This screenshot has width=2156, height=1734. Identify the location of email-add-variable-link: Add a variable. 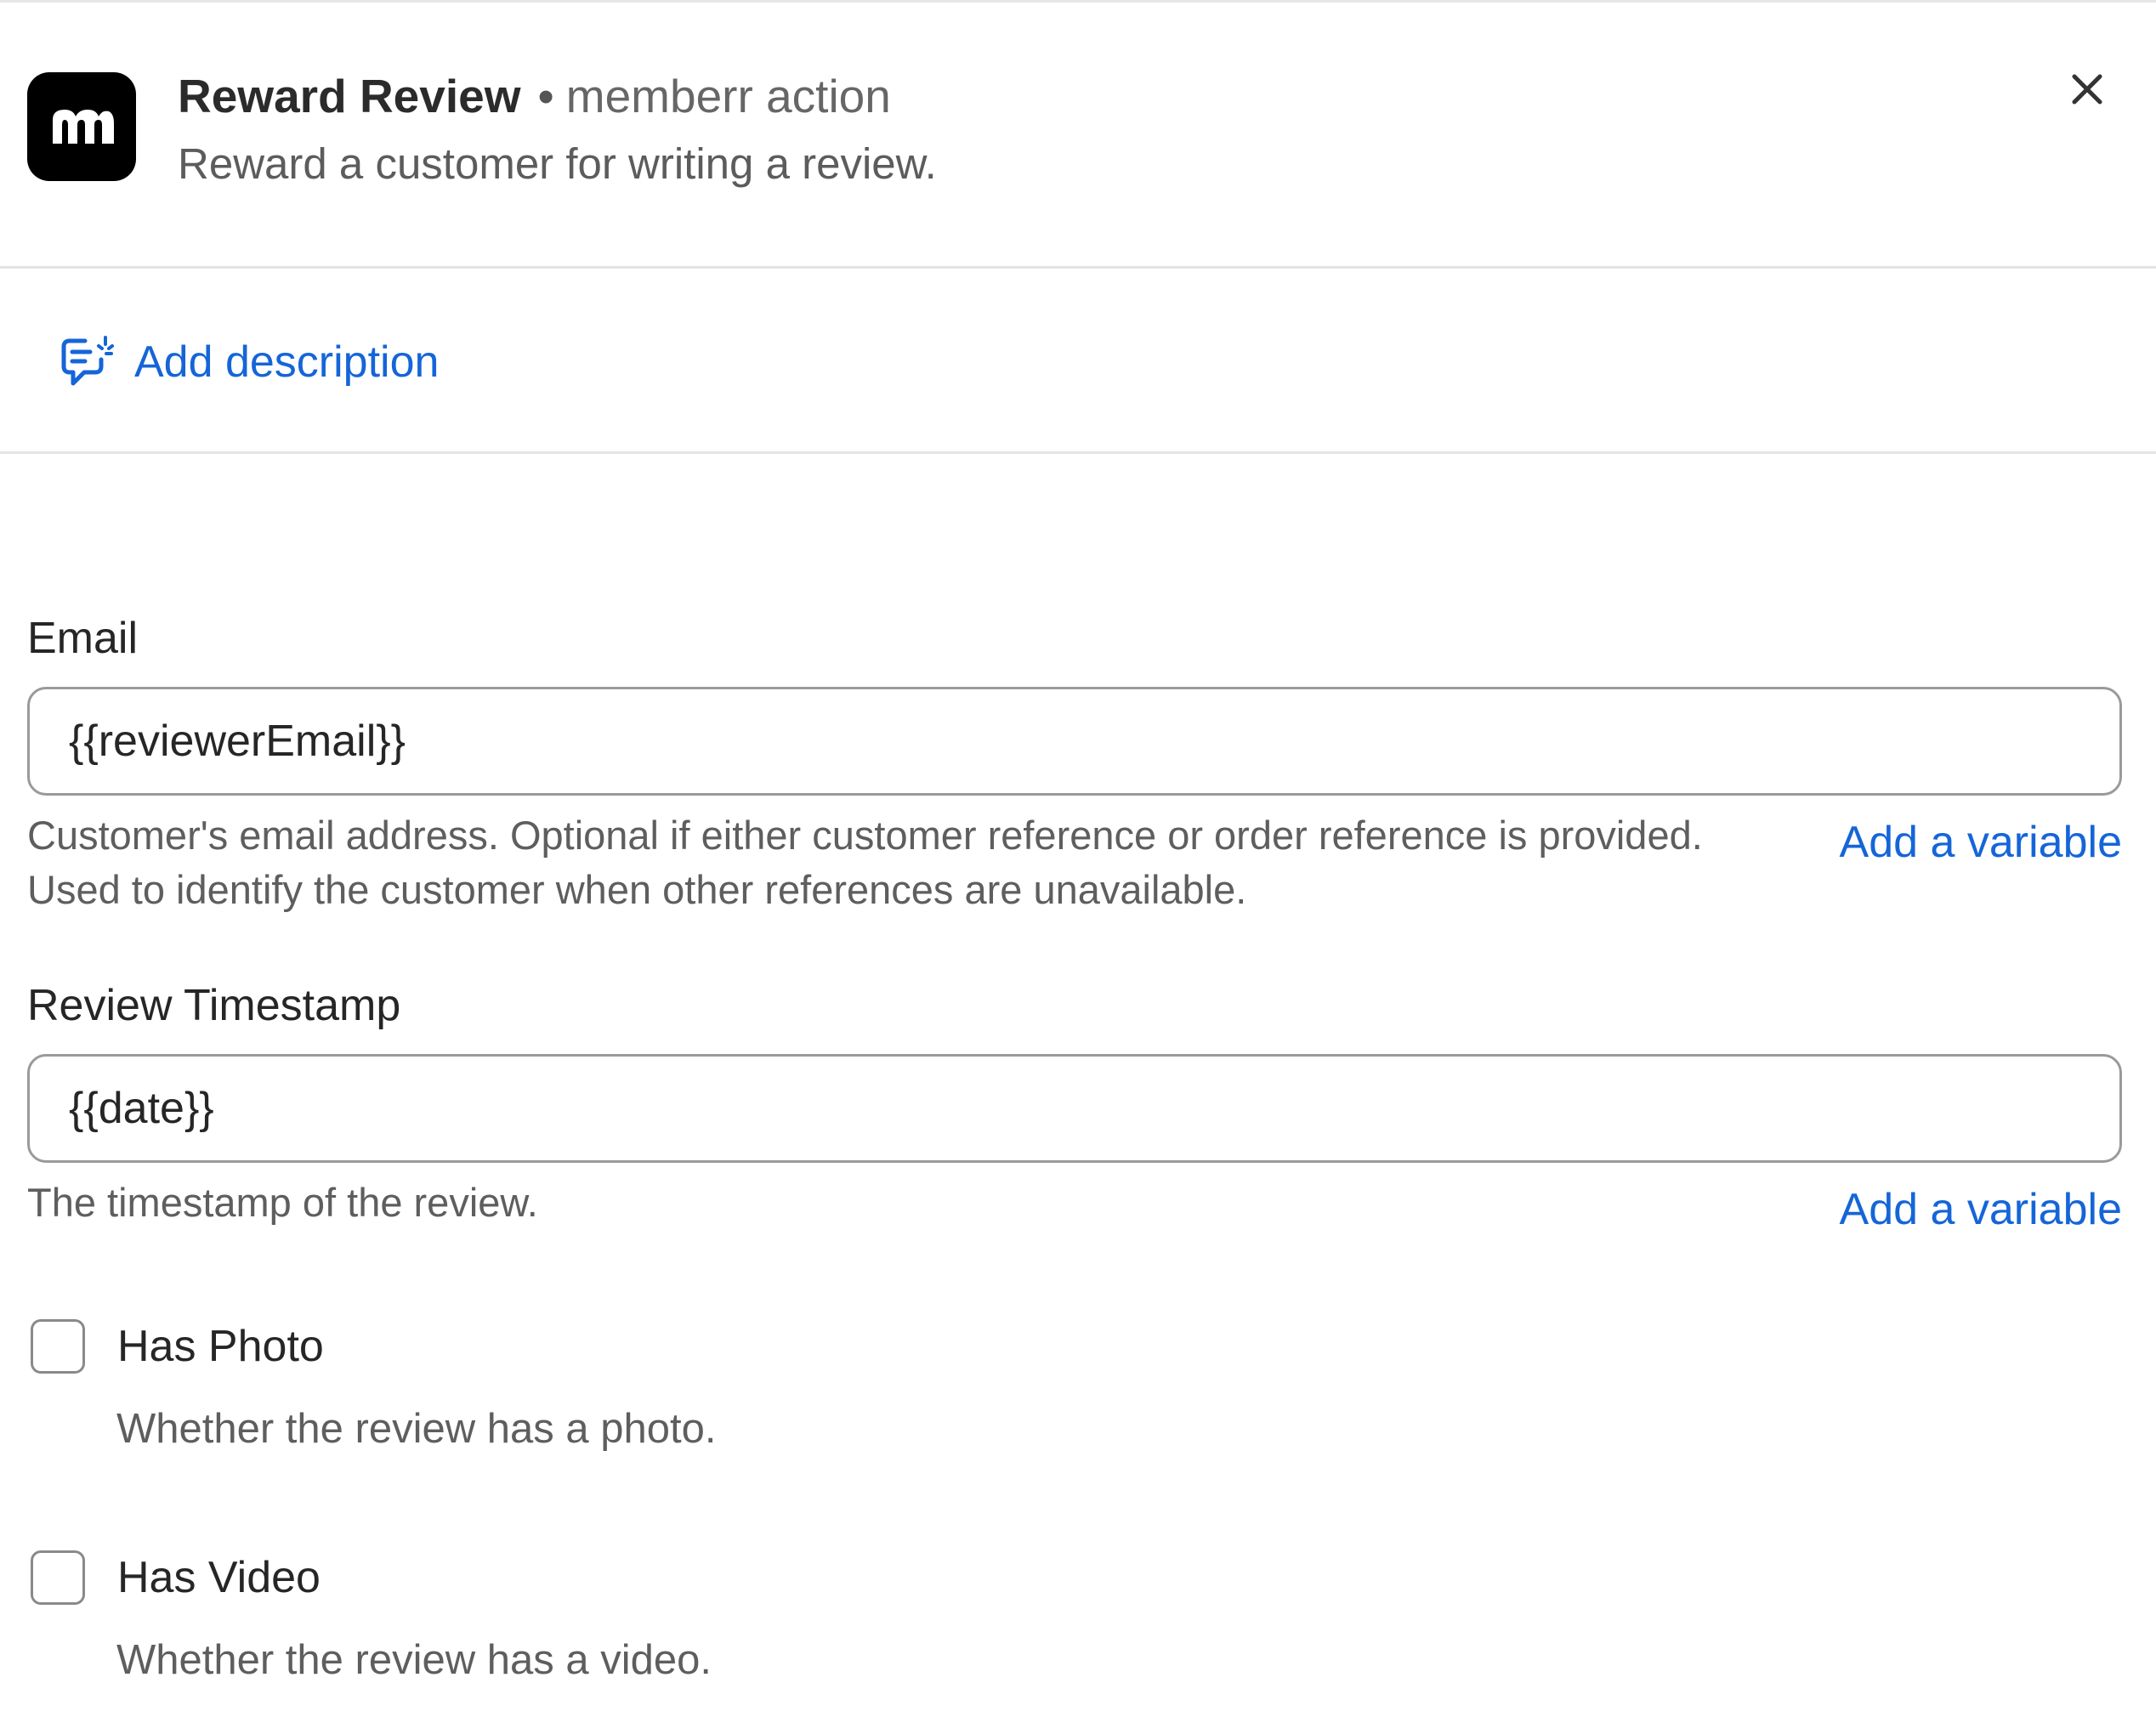
(1981, 842).